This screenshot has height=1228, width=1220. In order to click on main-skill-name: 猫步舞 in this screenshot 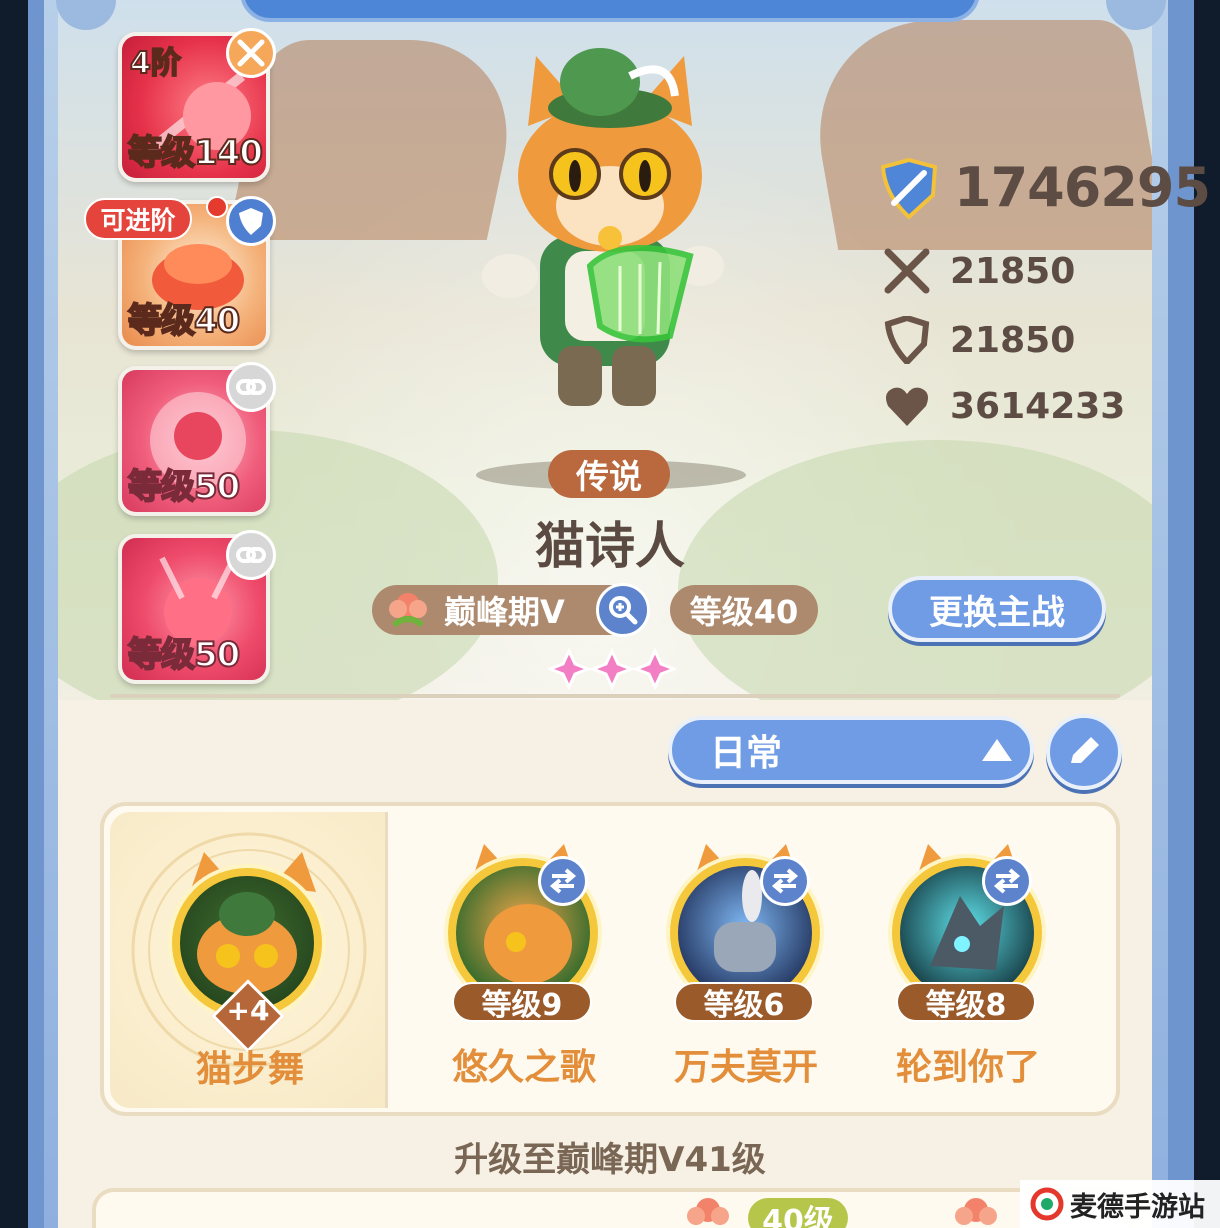, I will do `click(249, 1069)`.